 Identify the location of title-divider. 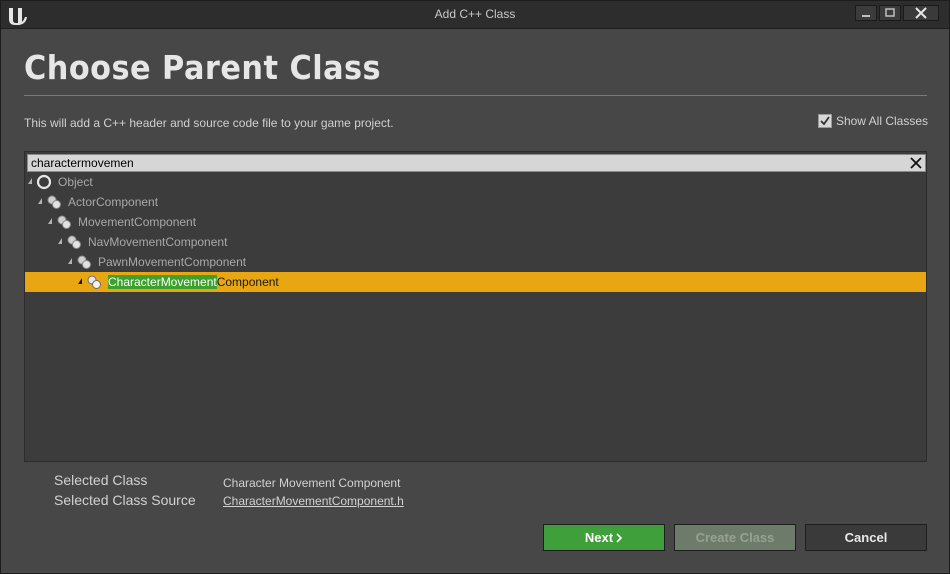
(475, 95).